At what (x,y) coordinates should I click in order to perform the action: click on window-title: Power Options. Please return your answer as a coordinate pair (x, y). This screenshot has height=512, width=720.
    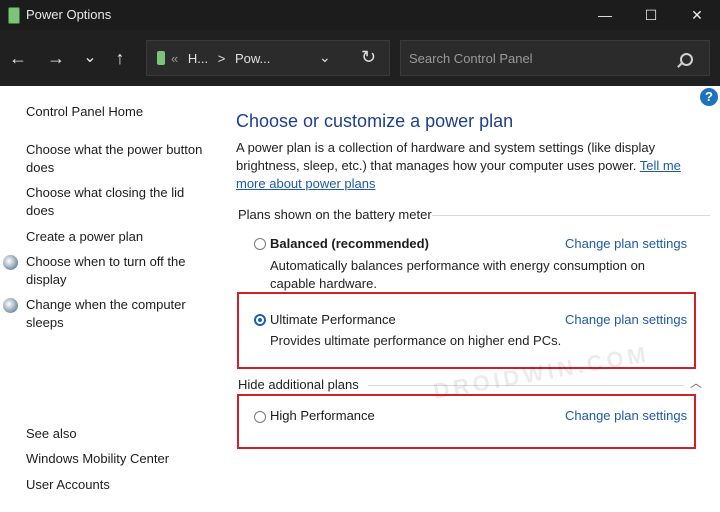
    Looking at the image, I should click on (69, 14).